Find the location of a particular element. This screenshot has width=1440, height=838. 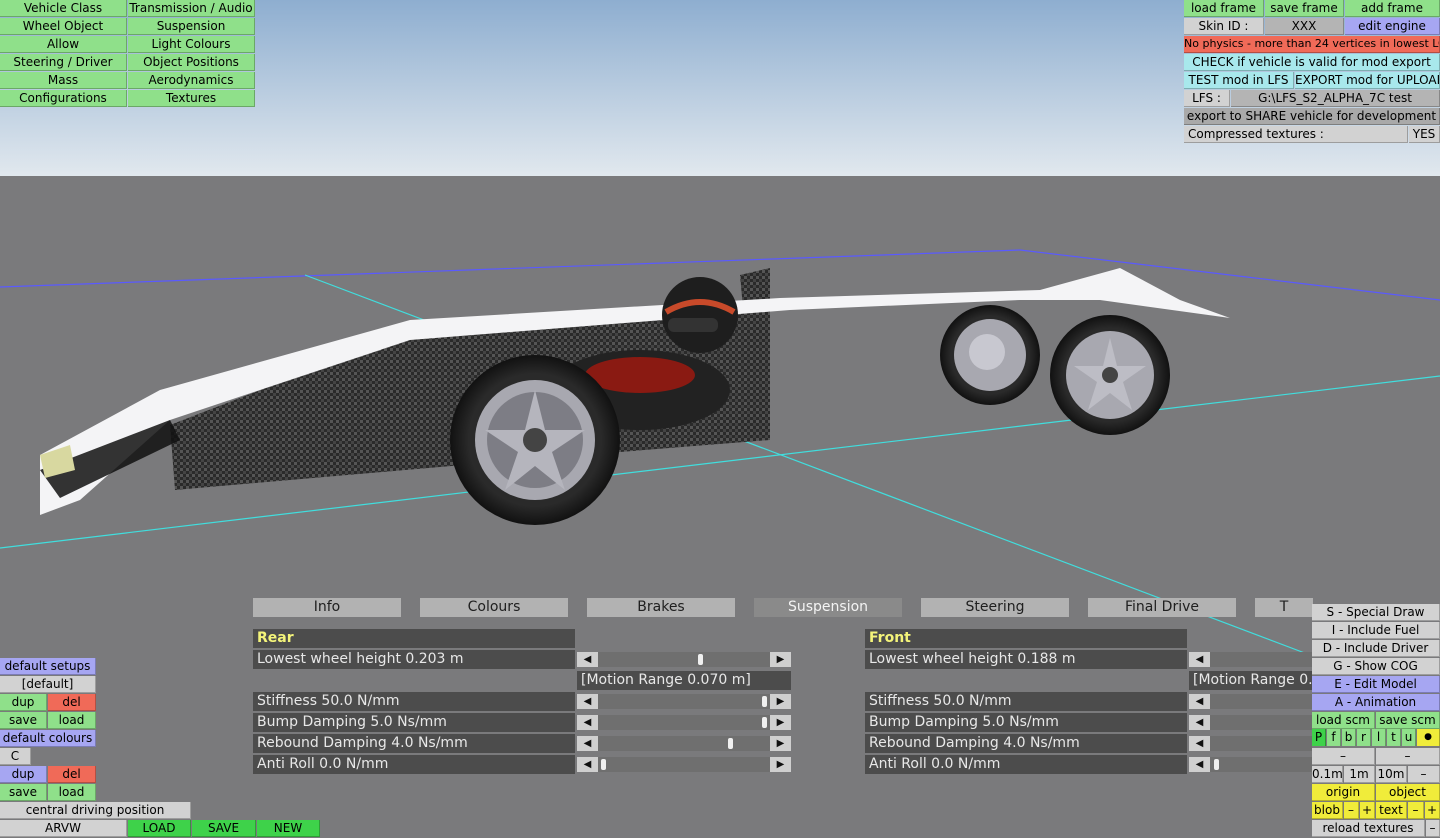

view-r-button: r is located at coordinates (1364, 737).